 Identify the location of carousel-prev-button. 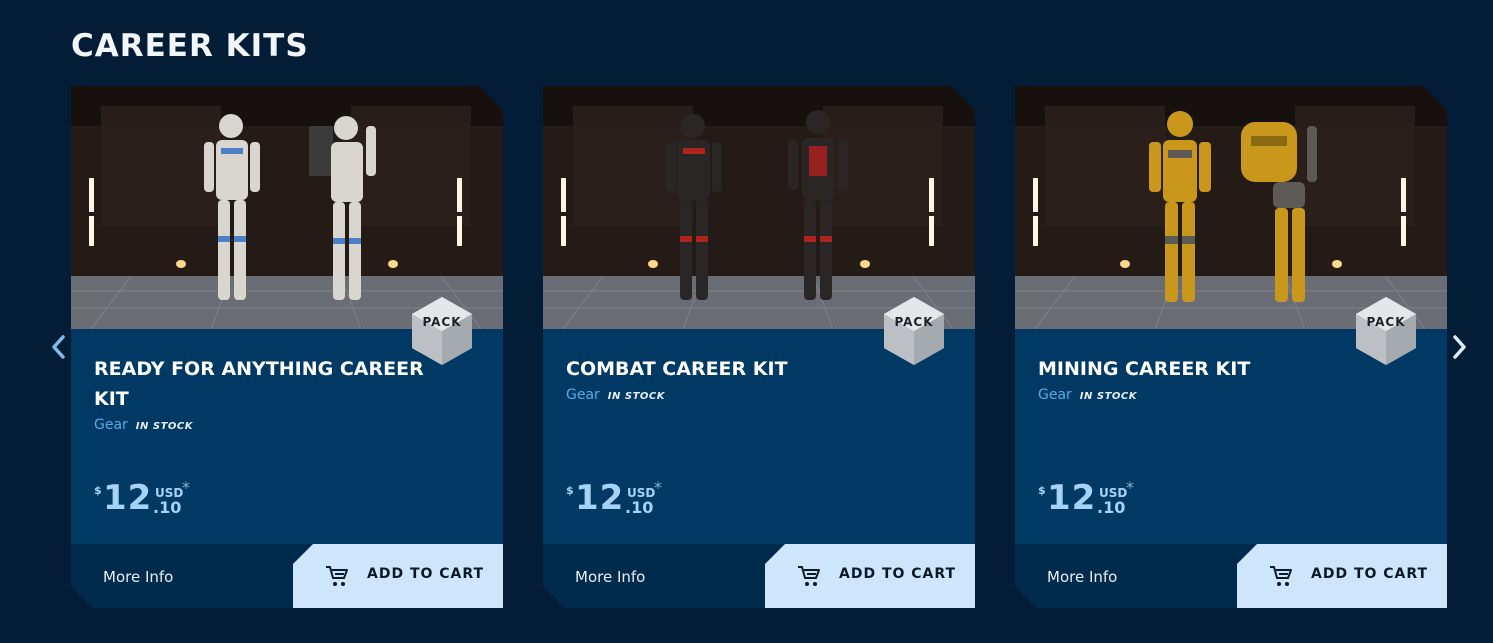
(59, 347).